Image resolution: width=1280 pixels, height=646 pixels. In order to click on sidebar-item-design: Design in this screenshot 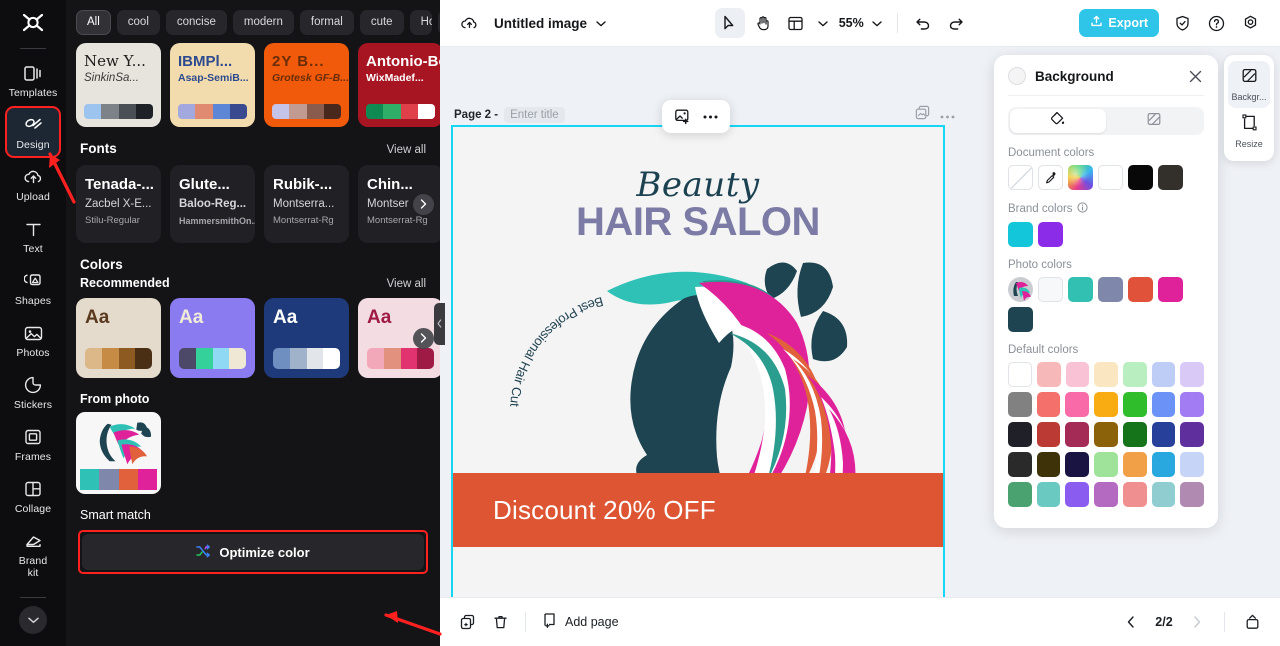, I will do `click(33, 132)`.